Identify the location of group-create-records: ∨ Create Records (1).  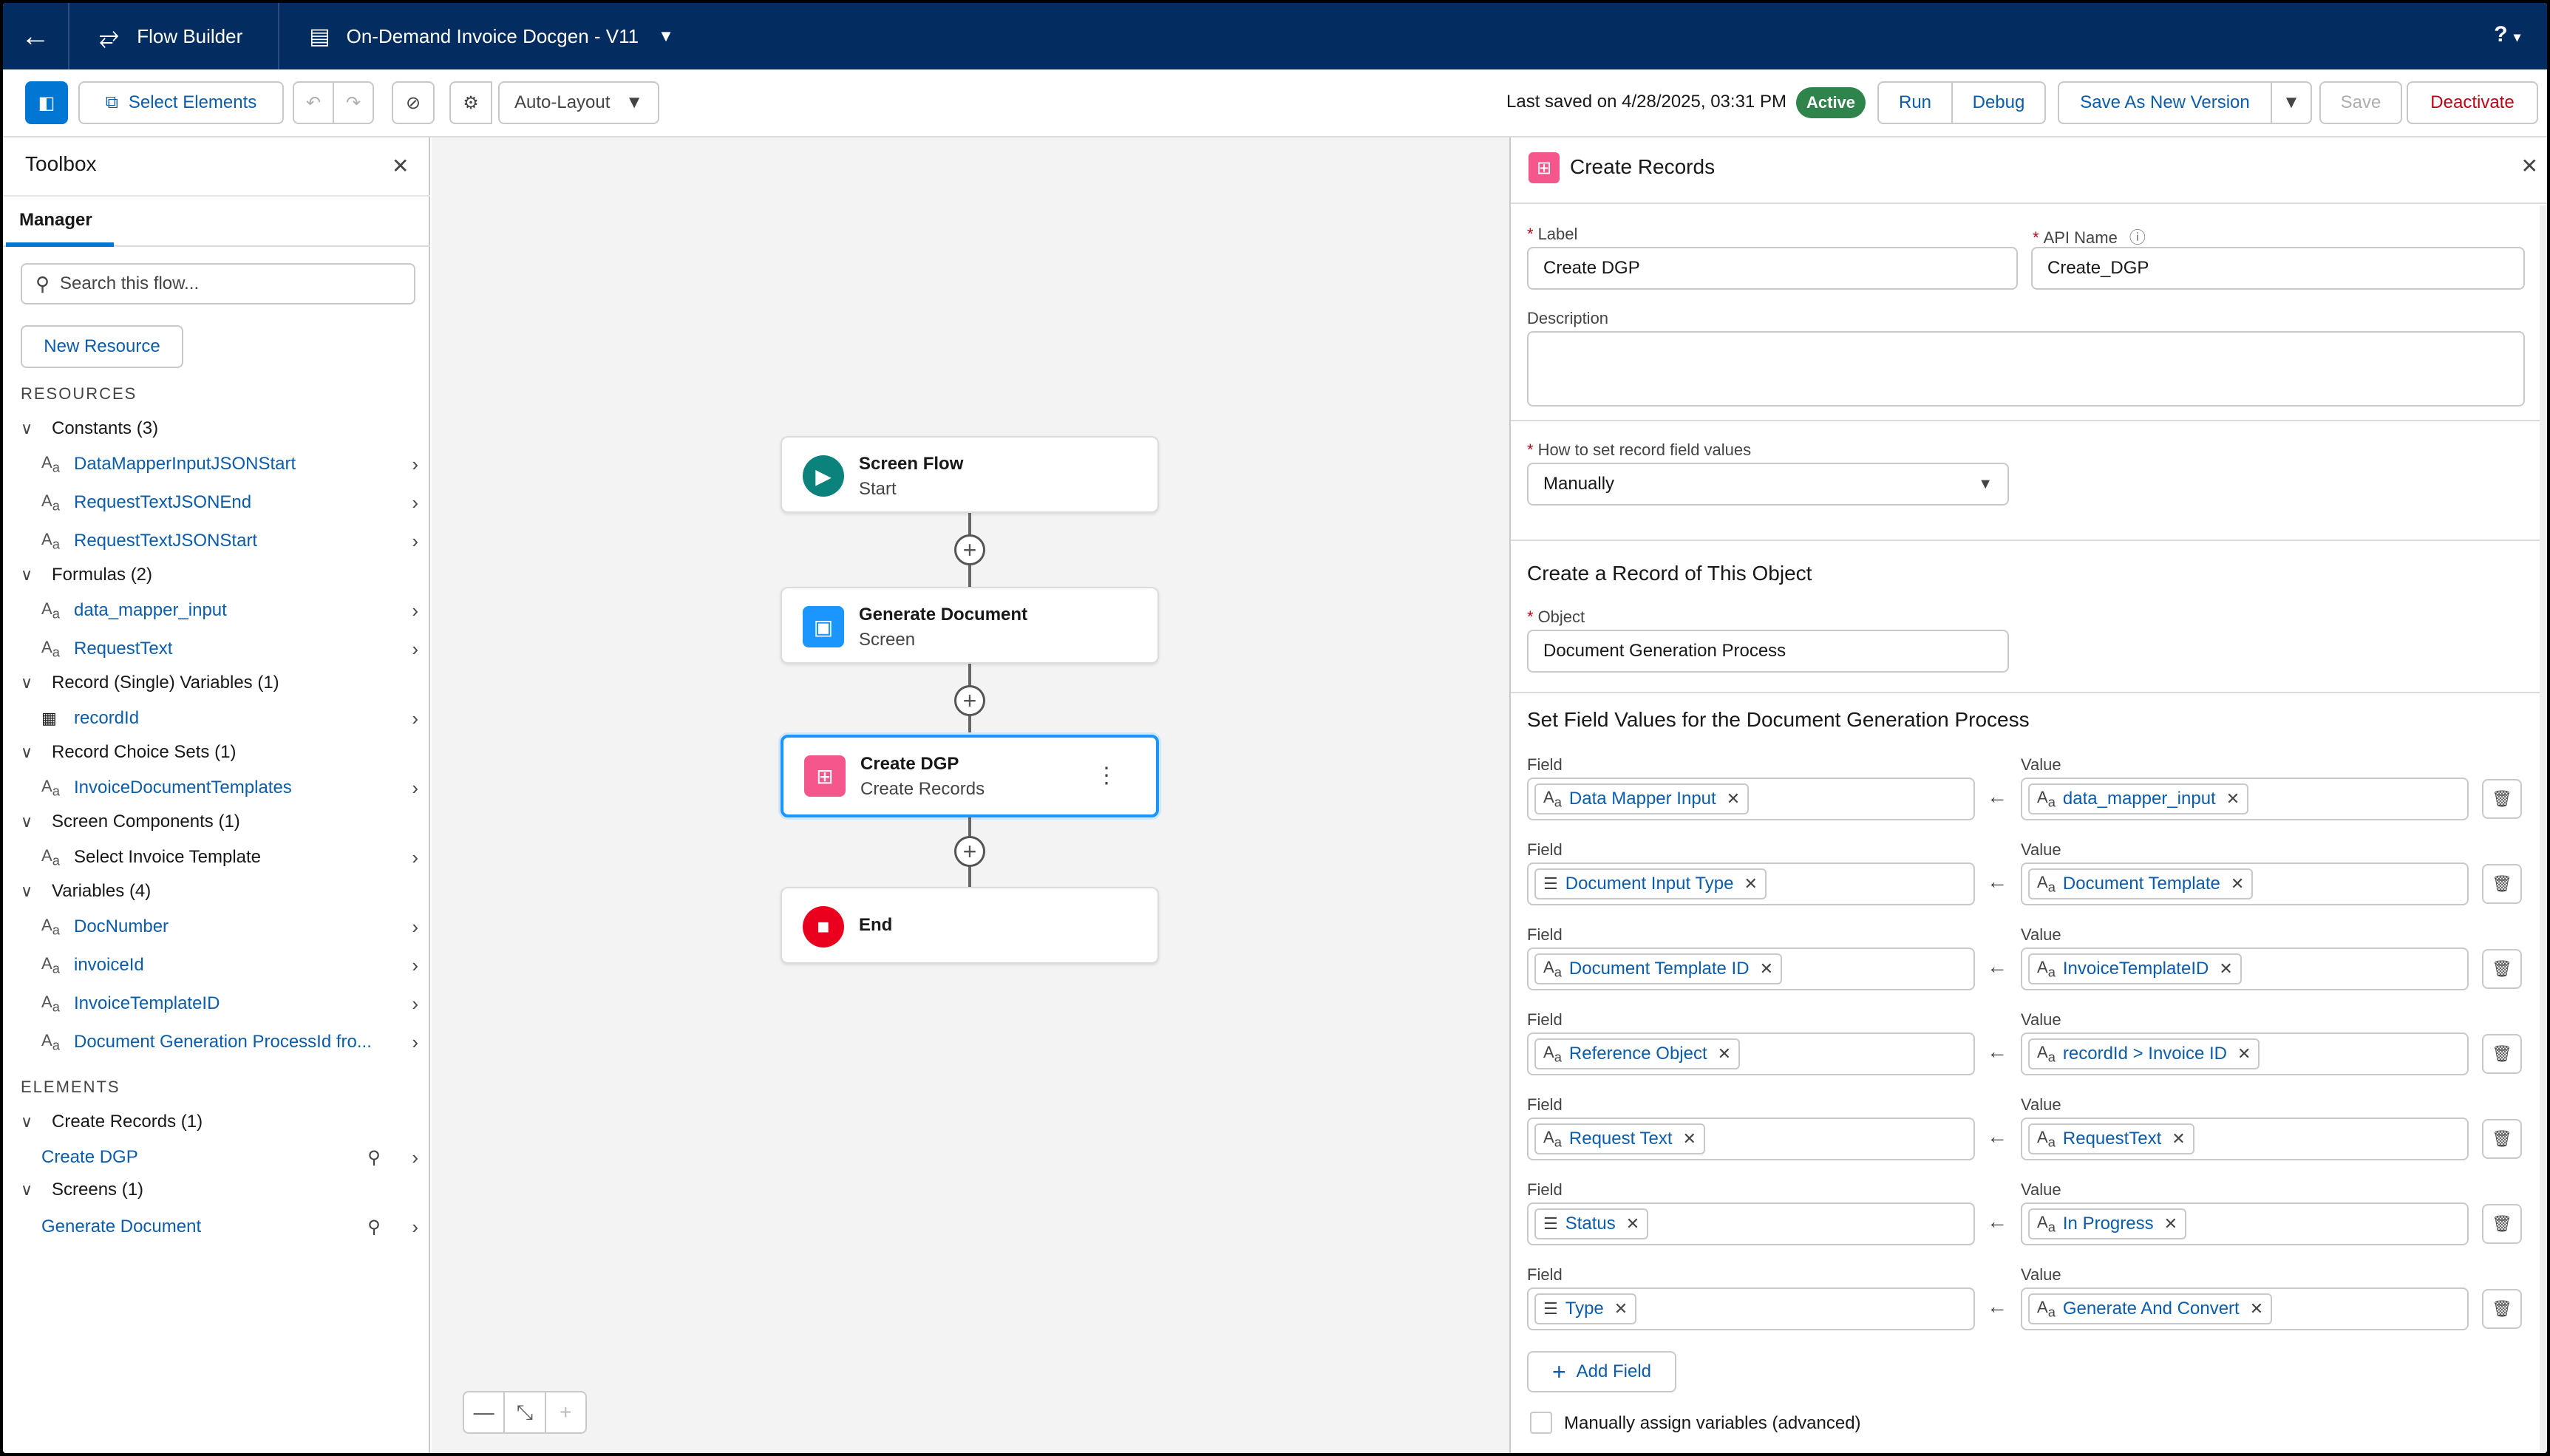
(112, 1122).